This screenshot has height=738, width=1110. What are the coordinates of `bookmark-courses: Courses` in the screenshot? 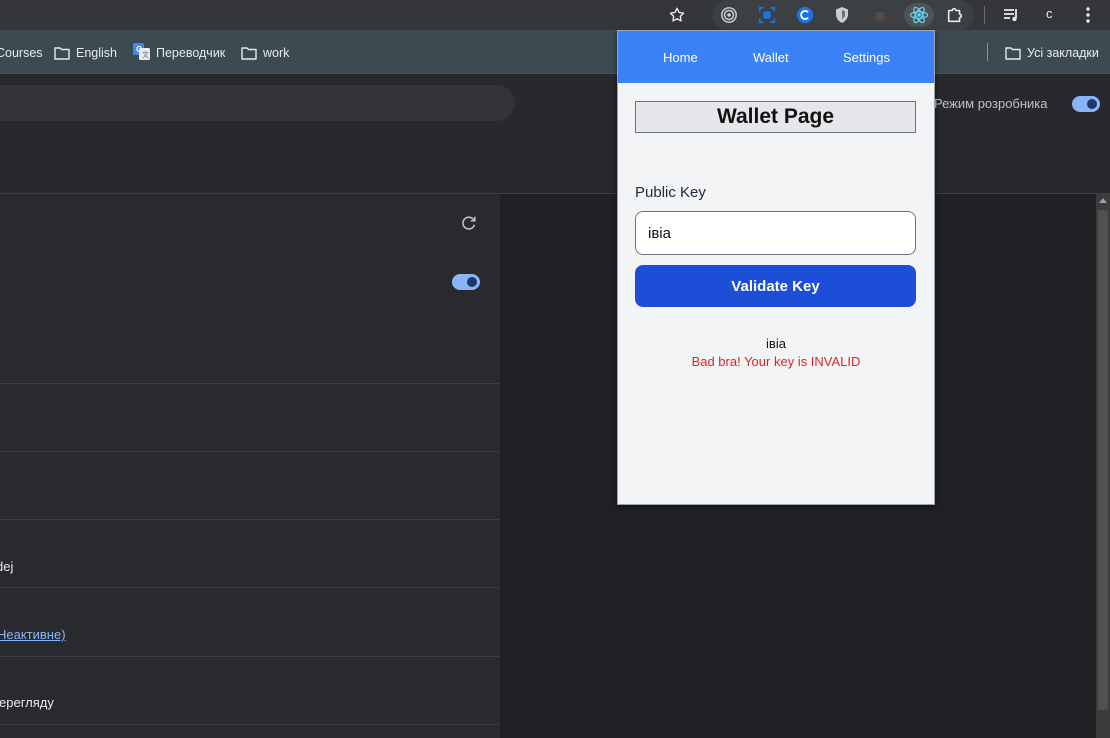 It's located at (21, 53).